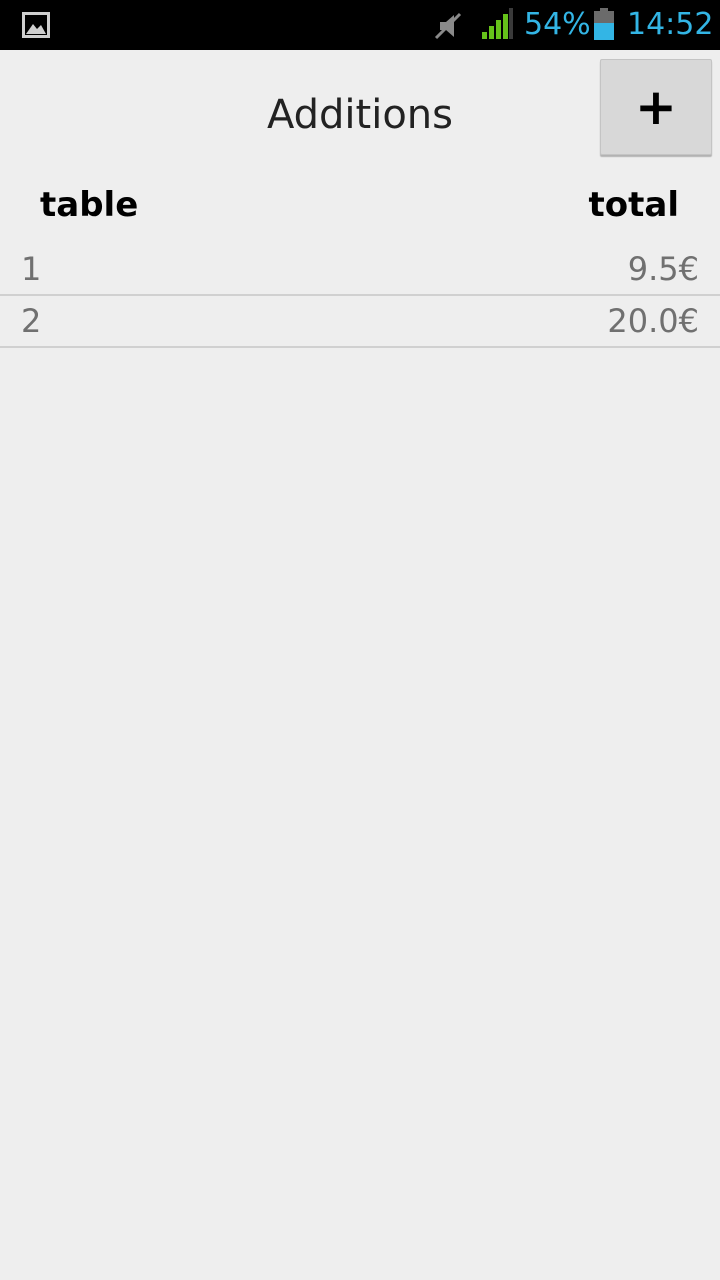 The height and width of the screenshot is (1280, 720). What do you see at coordinates (360, 270) in the screenshot?
I see `list-item: 1 9.5€` at bounding box center [360, 270].